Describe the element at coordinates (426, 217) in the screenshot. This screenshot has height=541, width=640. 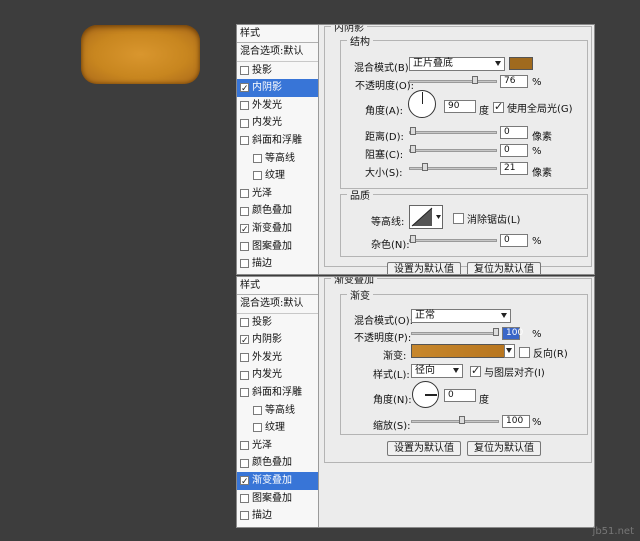
I see `contour-picker` at that location.